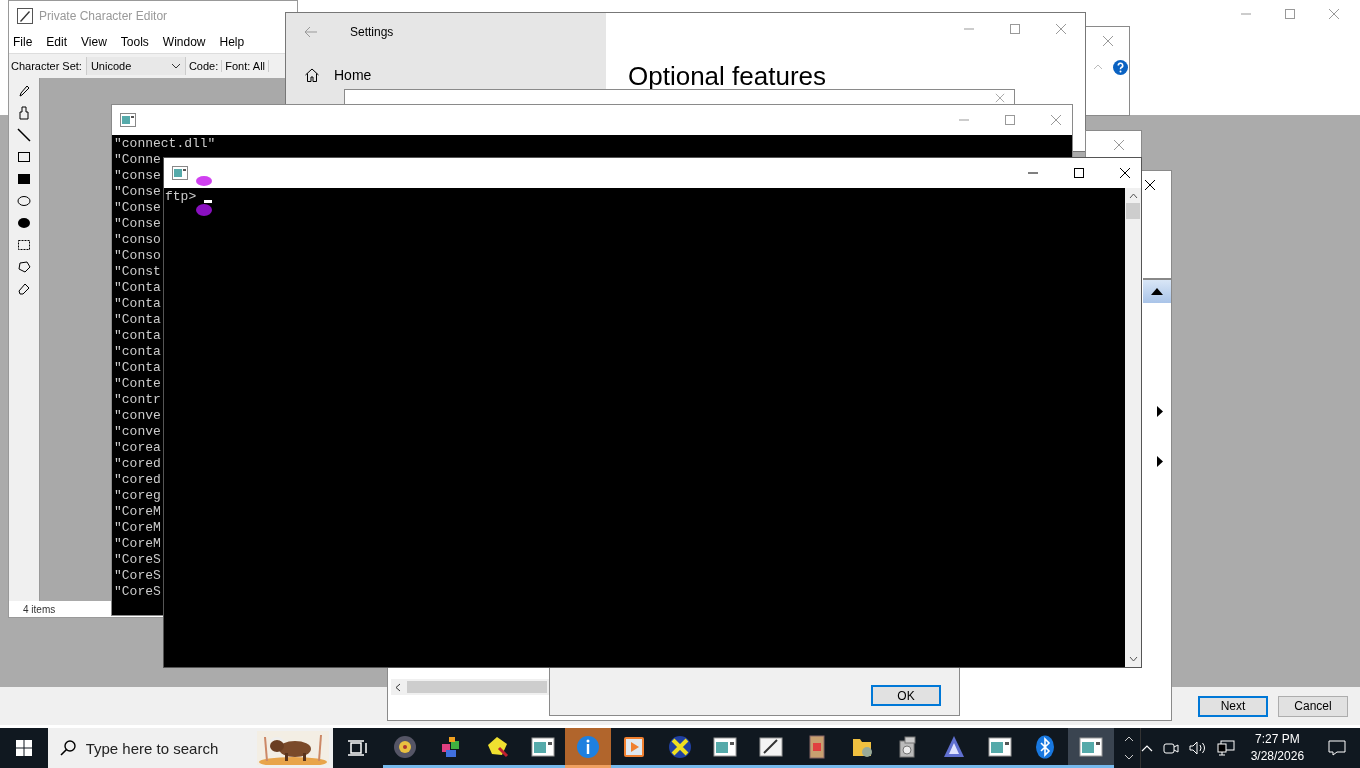 The width and height of the screenshot is (1360, 768). I want to click on home-icon, so click(312, 75).